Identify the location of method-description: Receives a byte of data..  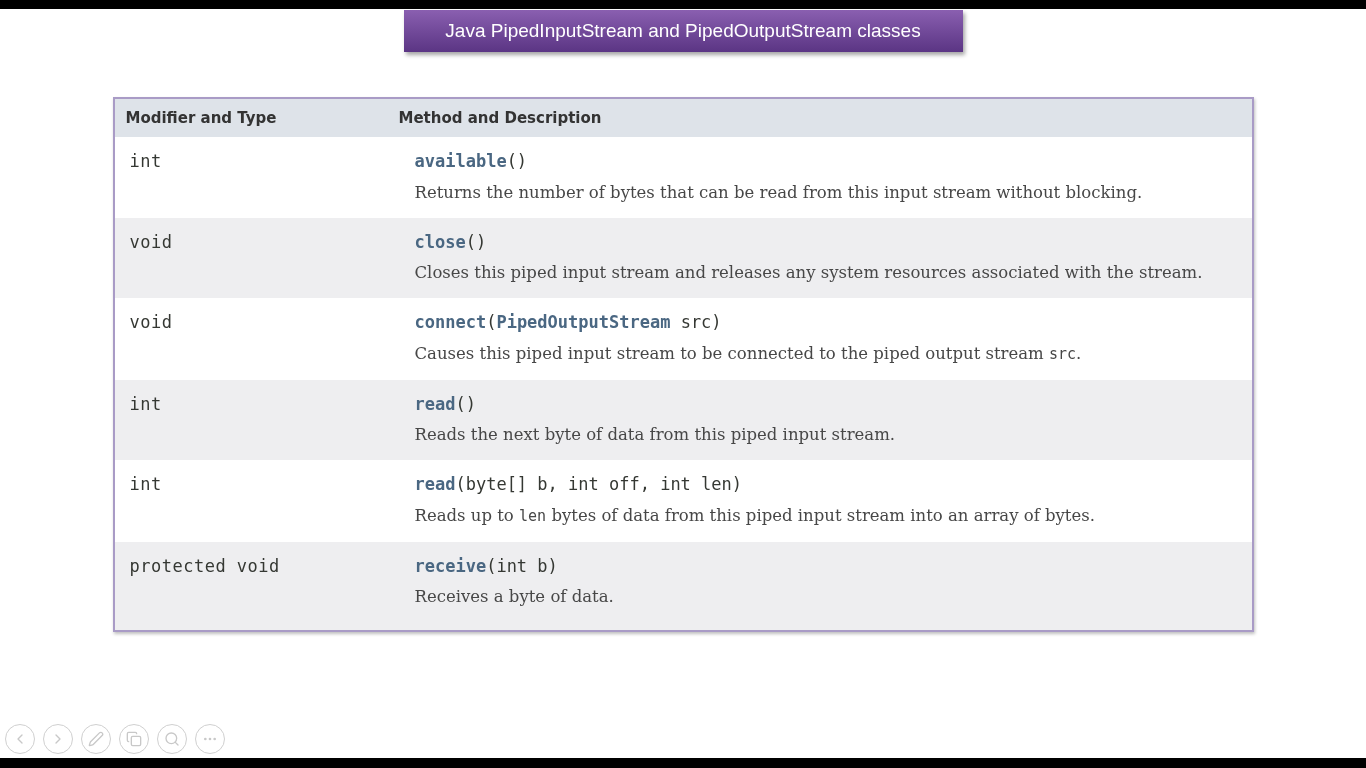
(514, 597).